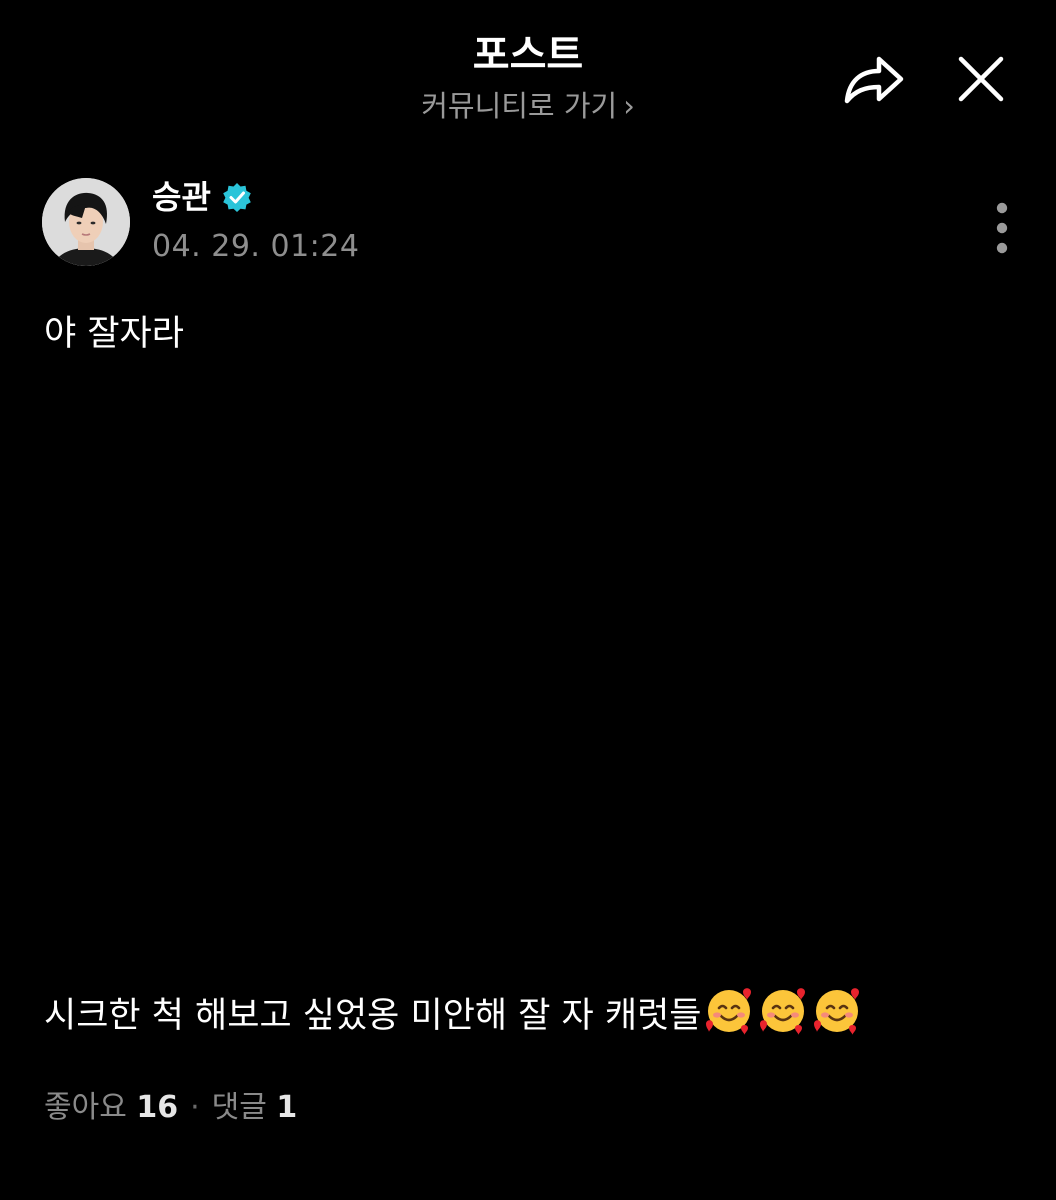  I want to click on profile-photo, so click(86, 222).